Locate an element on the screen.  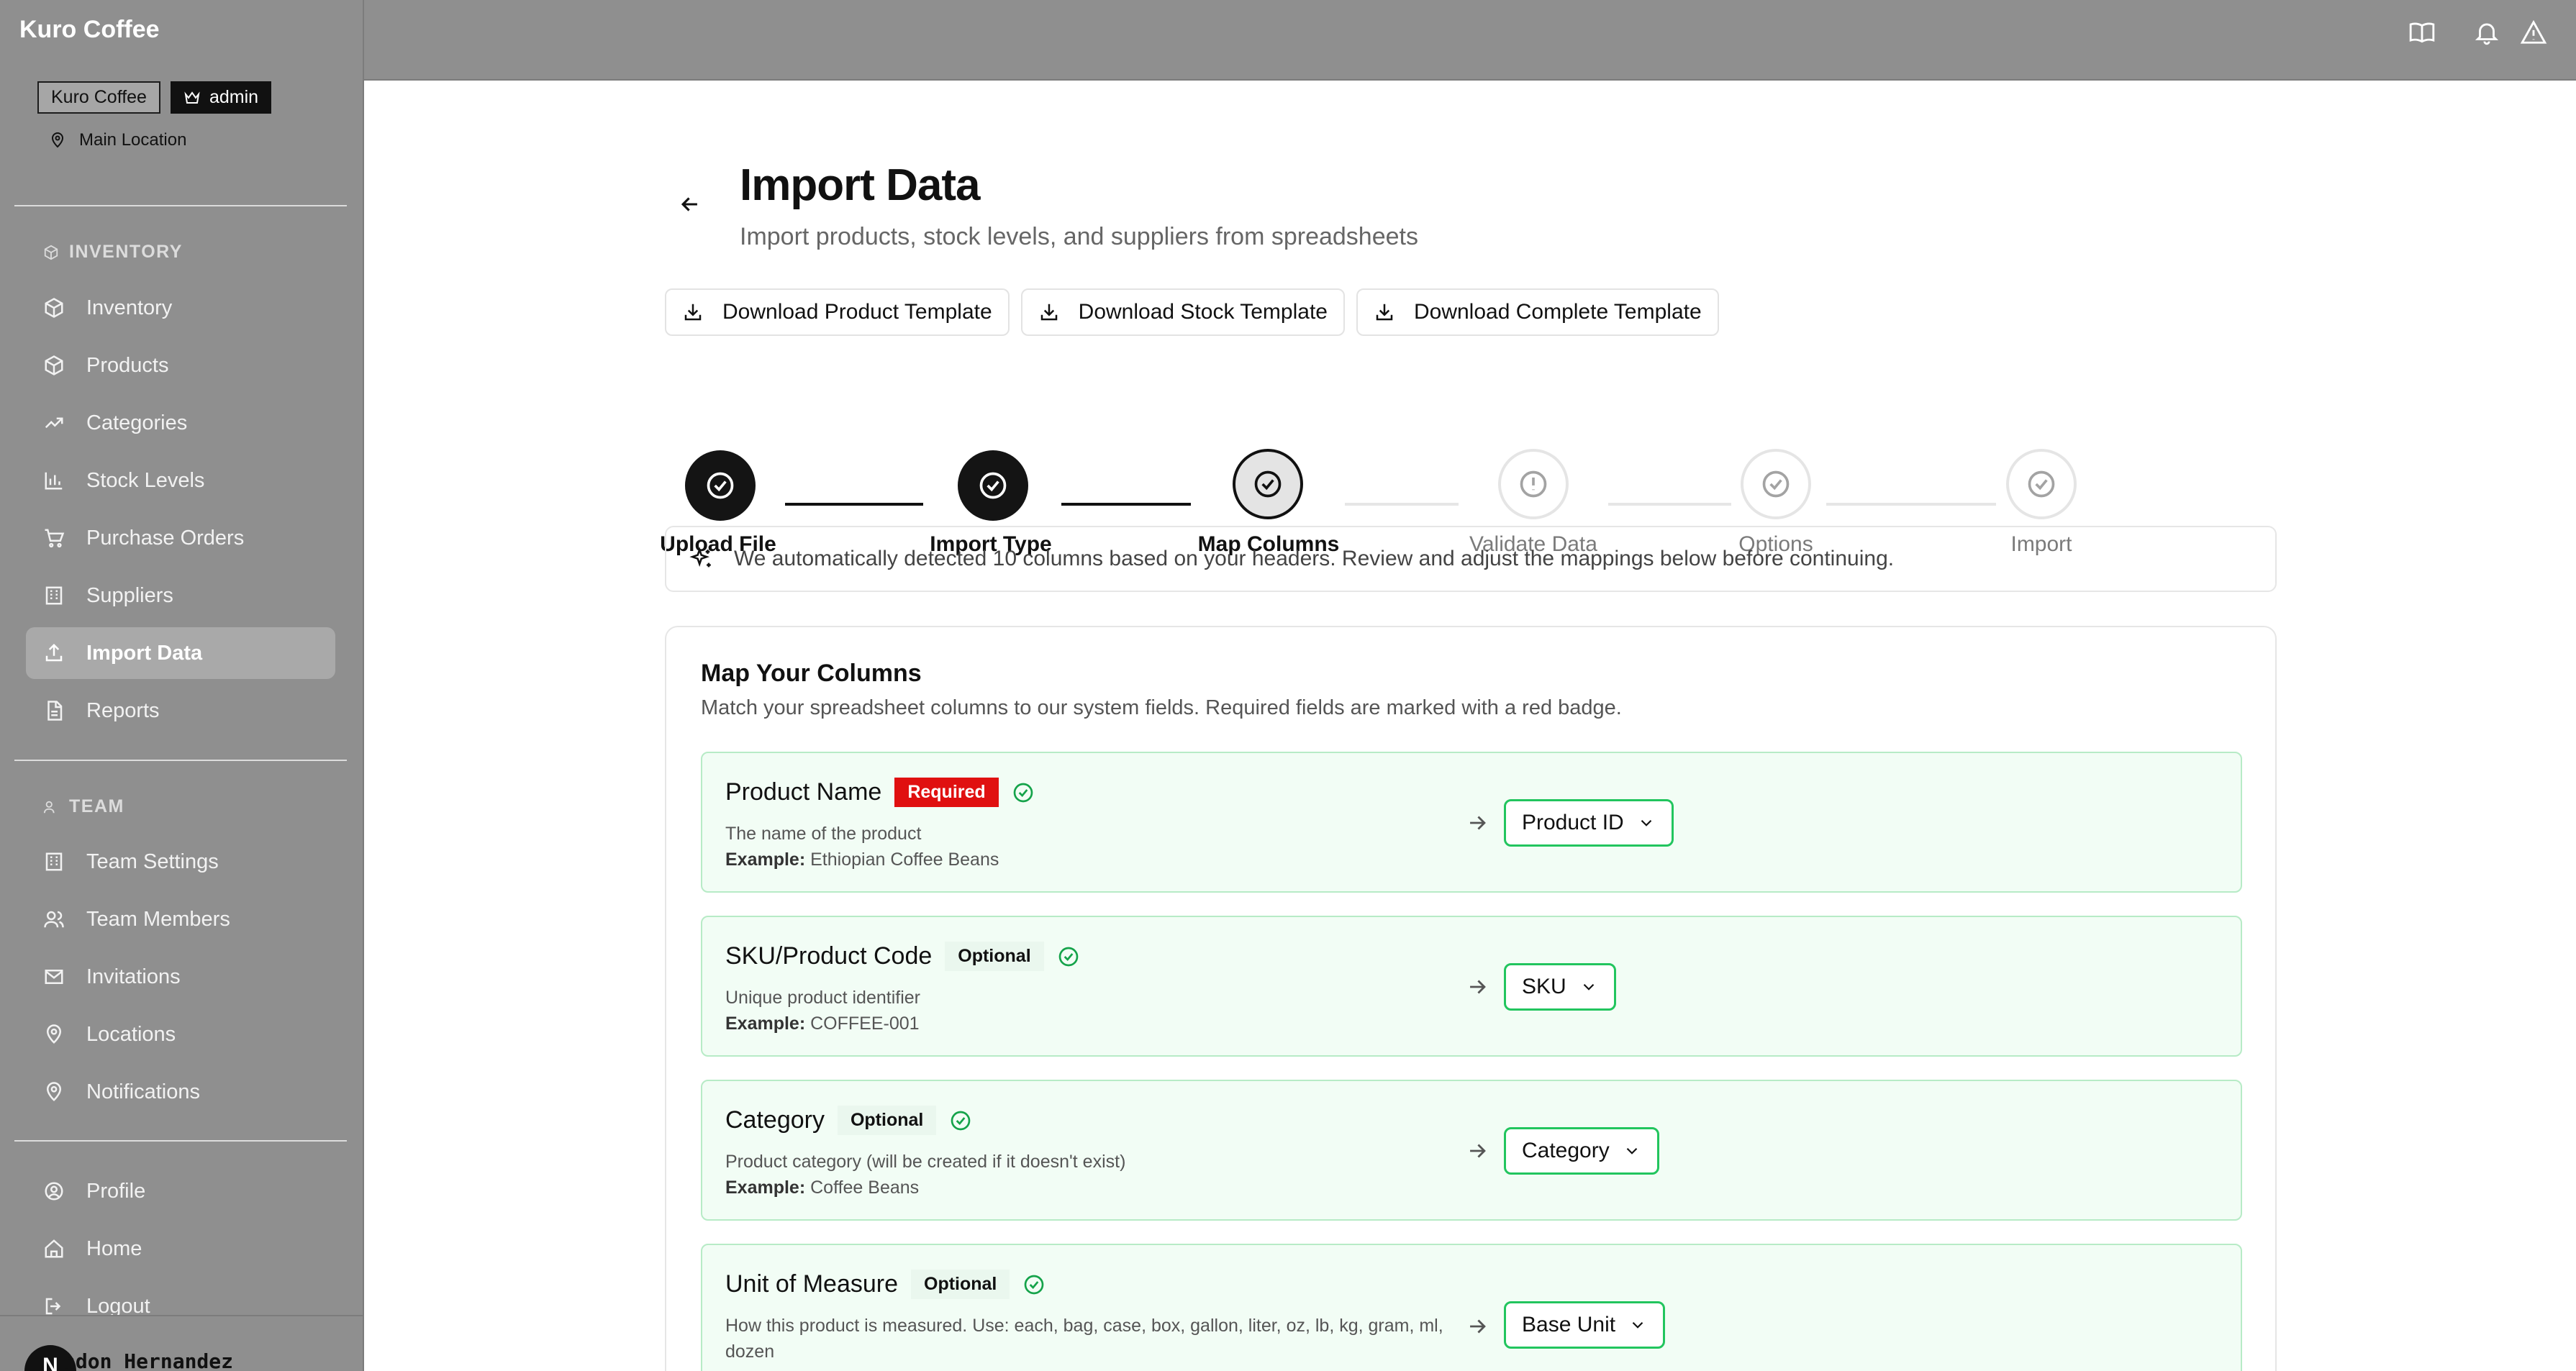
column-select: Category is located at coordinates (1581, 1151).